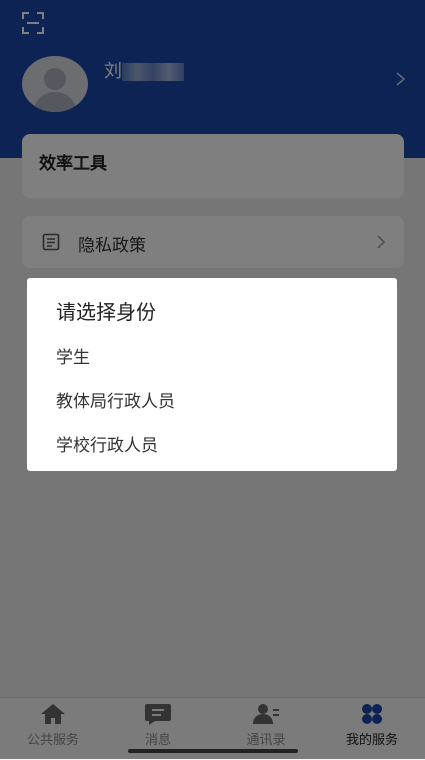  Describe the element at coordinates (213, 751) in the screenshot. I see `home-indicator` at that location.